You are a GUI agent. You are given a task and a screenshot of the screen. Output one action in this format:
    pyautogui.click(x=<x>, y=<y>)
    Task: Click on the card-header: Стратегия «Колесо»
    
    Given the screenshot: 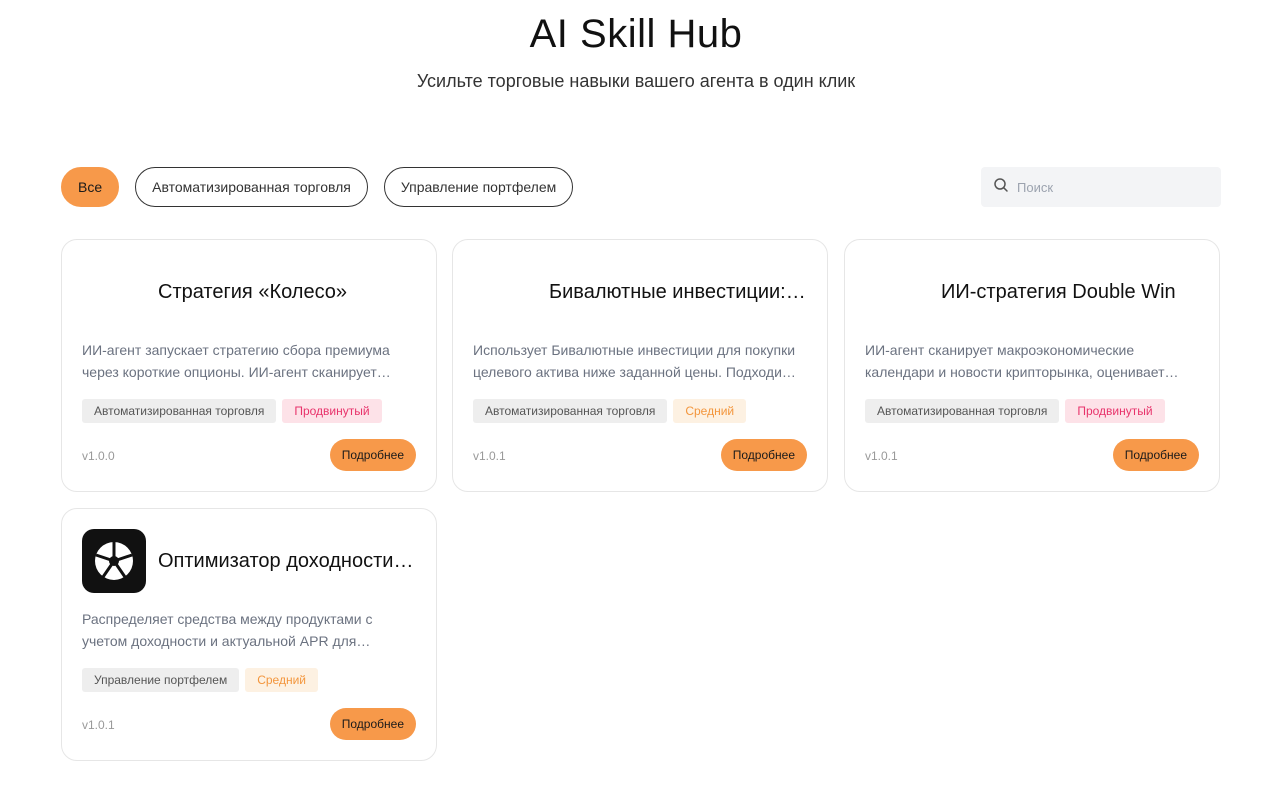 What is the action you would take?
    pyautogui.click(x=249, y=292)
    